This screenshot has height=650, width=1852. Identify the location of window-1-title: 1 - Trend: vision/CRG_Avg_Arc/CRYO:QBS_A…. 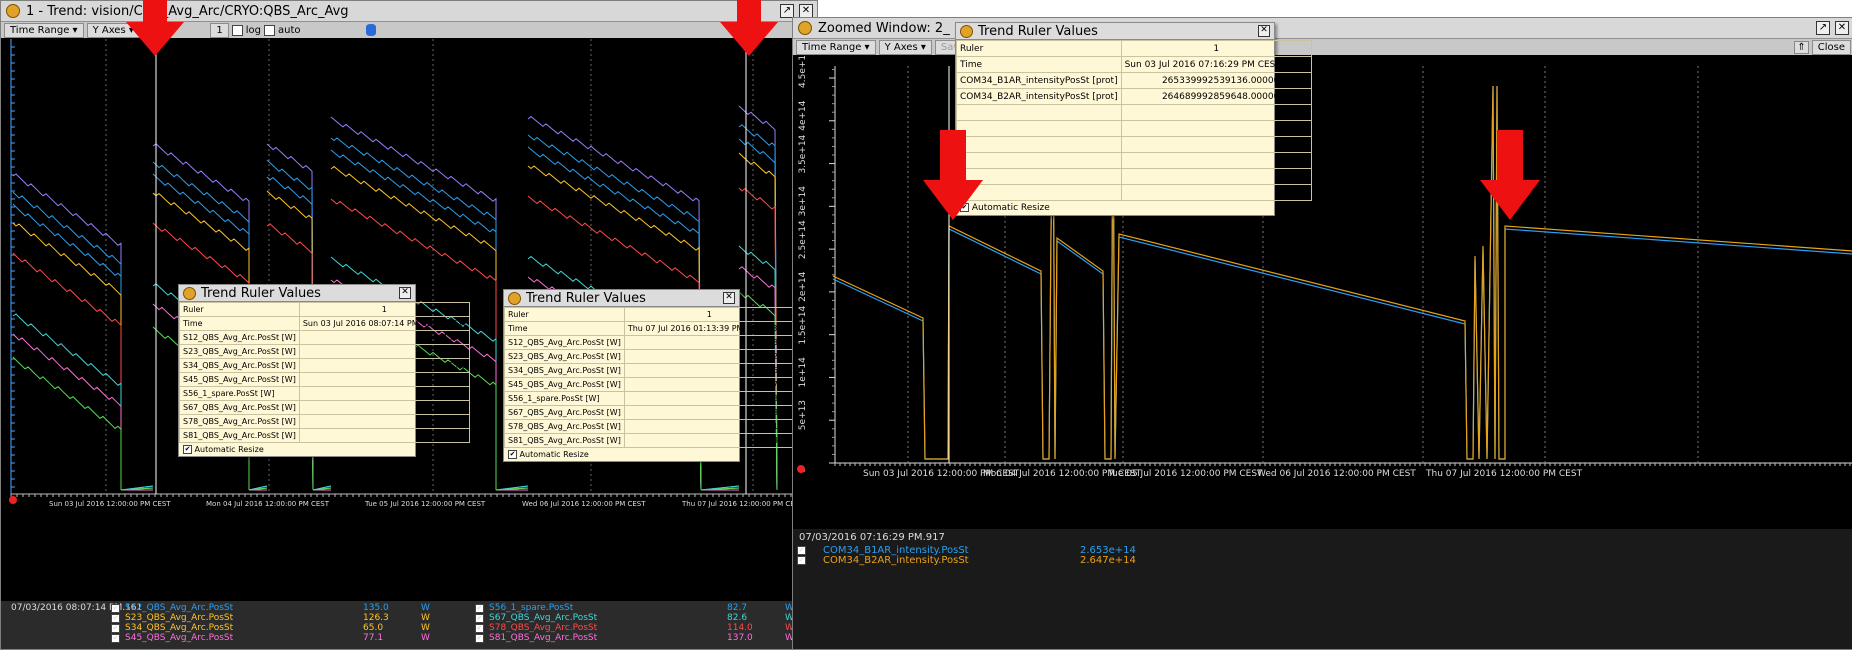
(187, 11).